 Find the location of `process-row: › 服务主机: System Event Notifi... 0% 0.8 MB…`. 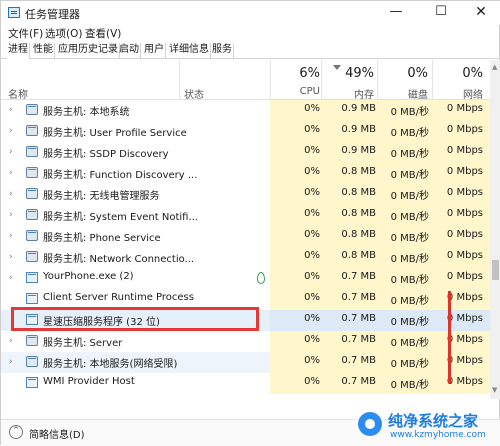

process-row: › 服务主机: System Event Notifi... 0% 0.8 MB… is located at coordinates (245, 215).